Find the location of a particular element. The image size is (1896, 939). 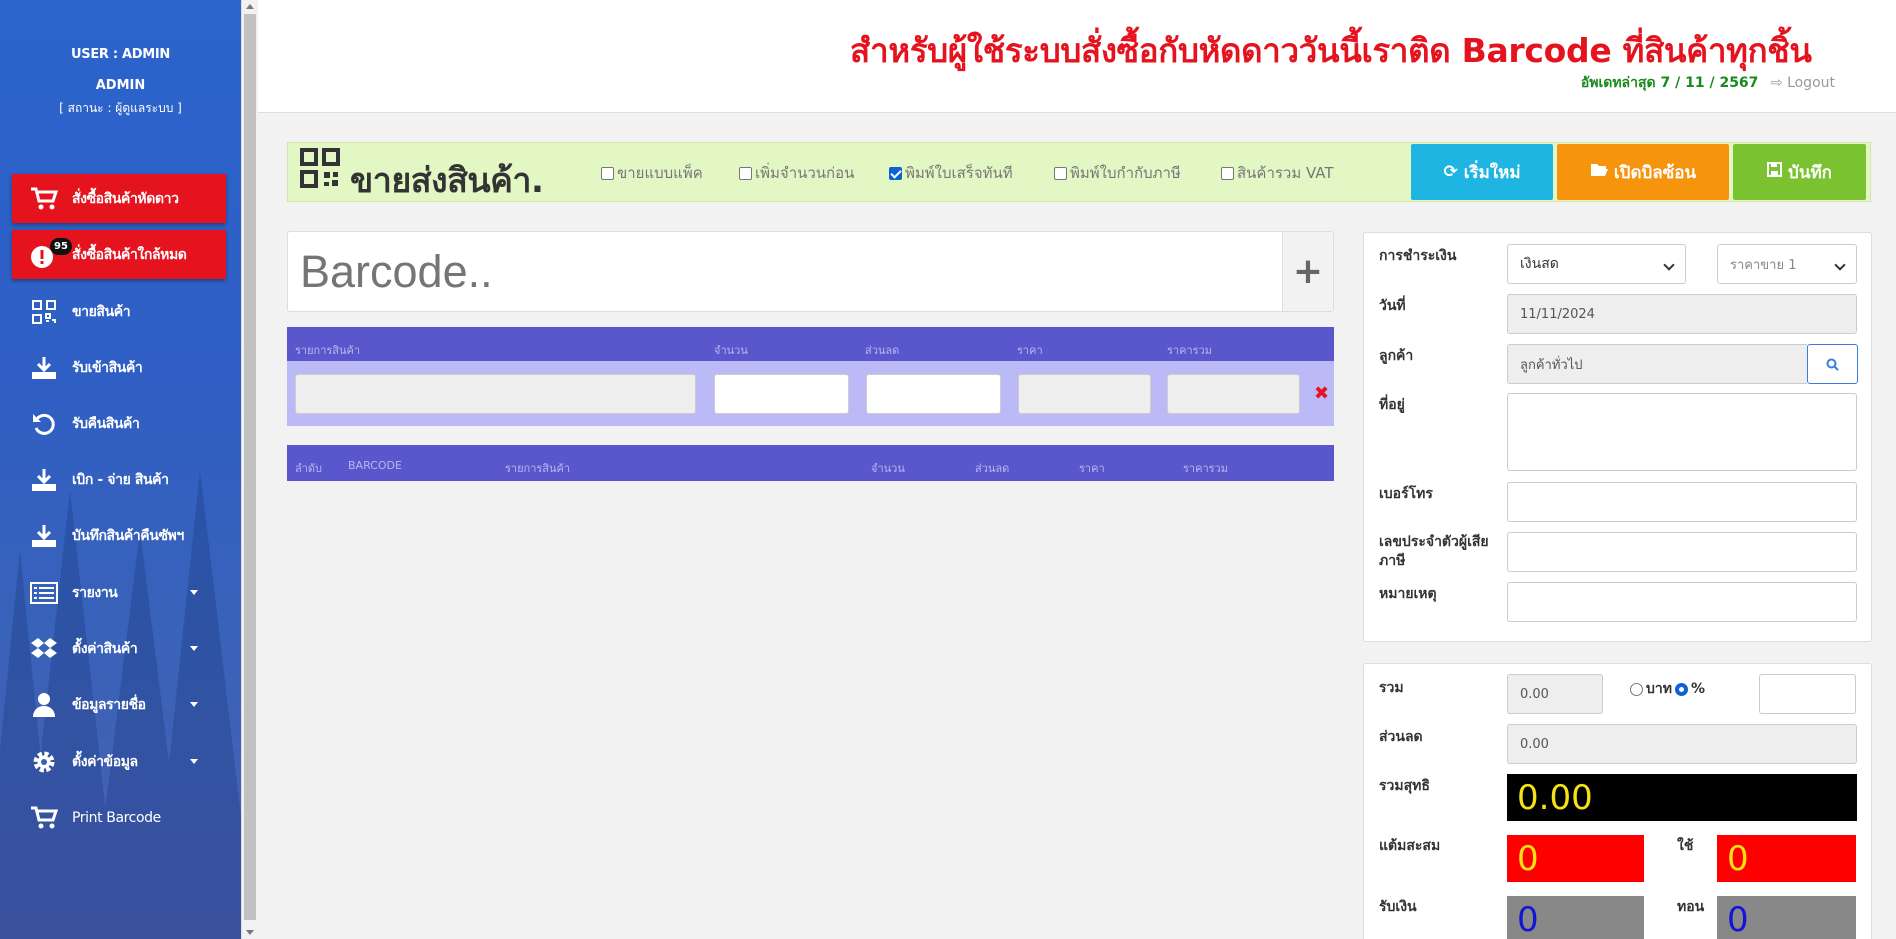

date-value: 11/11/2024 is located at coordinates (1557, 314).